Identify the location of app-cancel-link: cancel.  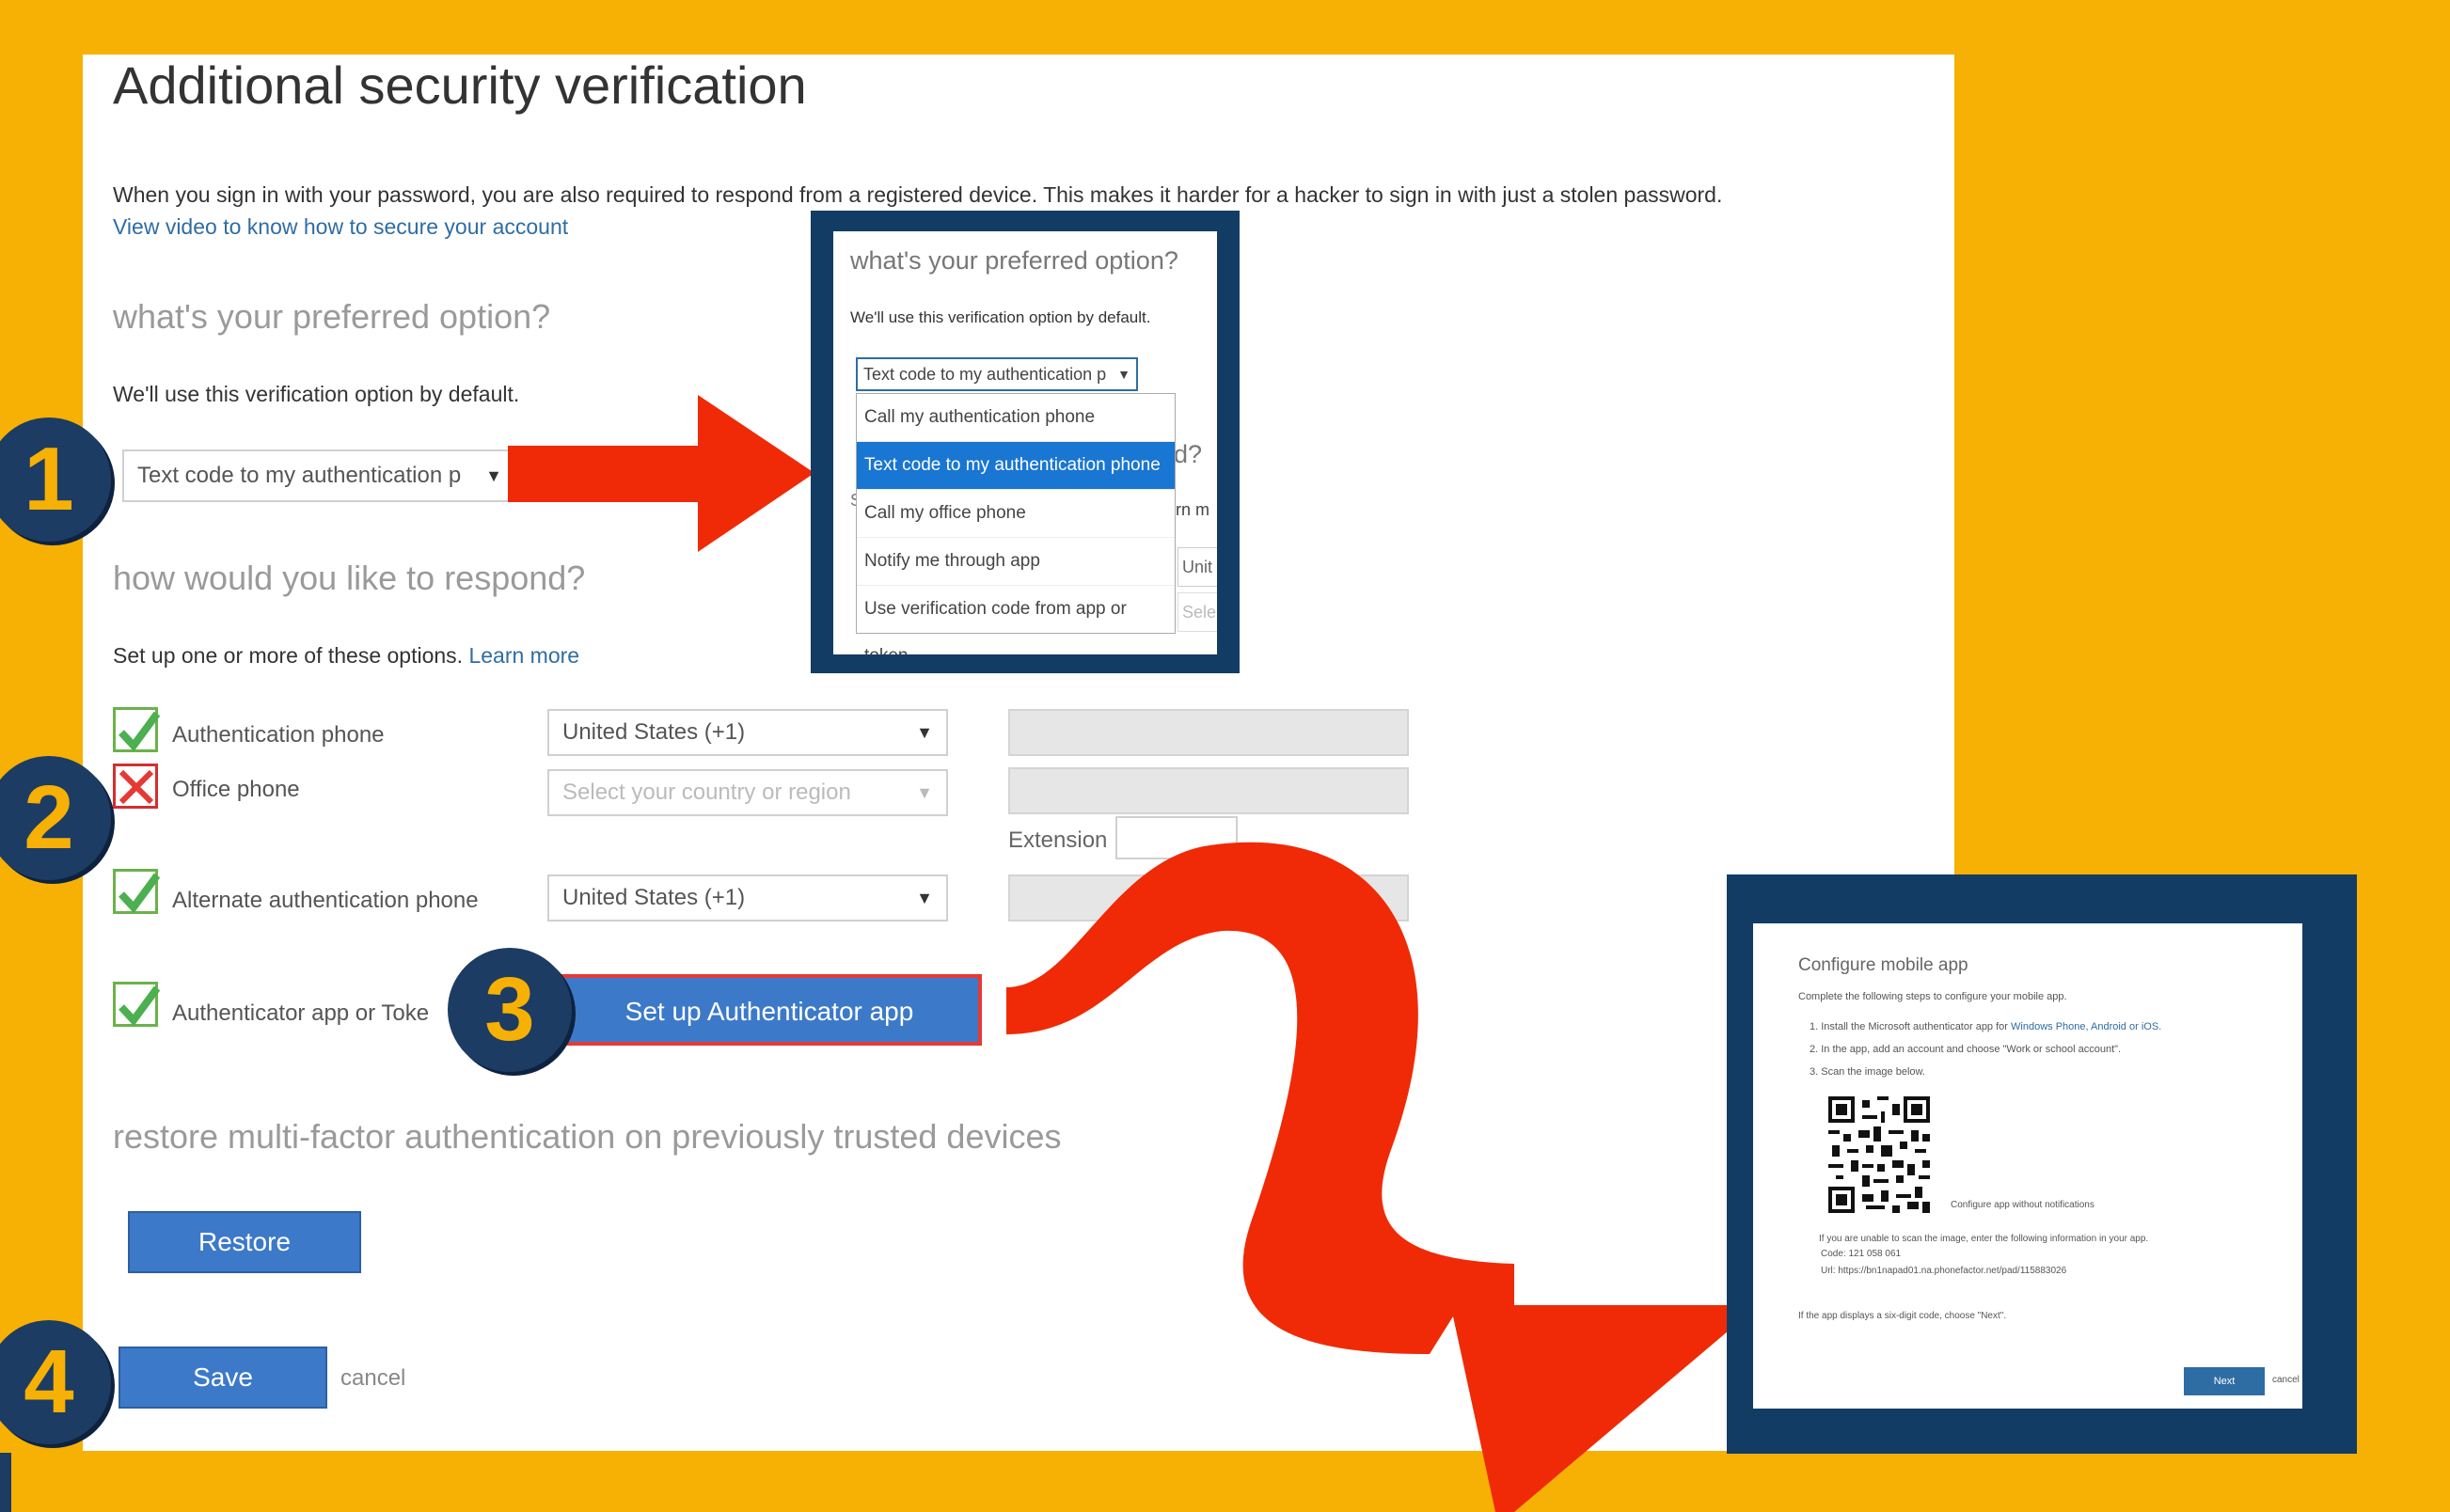
(2286, 1380).